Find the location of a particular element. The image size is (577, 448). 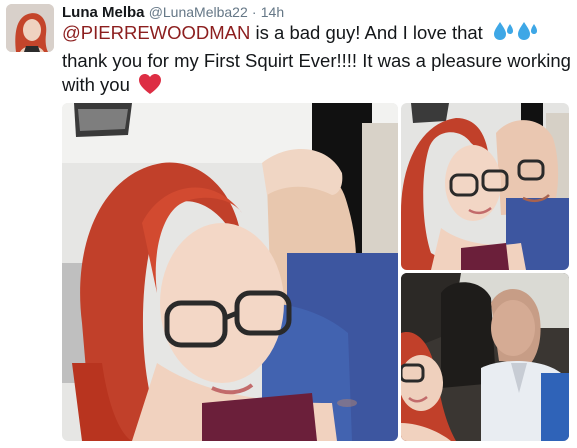

tweet-timestamp: 14h is located at coordinates (272, 12).